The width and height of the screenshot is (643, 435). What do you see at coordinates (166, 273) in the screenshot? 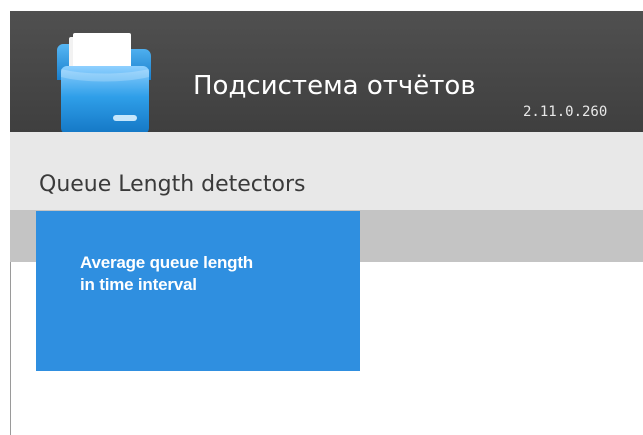
I see `report-tile-label: Average queue length in time interval` at bounding box center [166, 273].